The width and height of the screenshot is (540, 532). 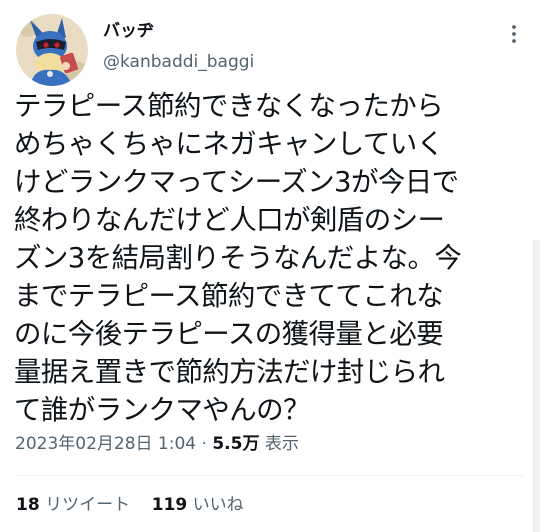 What do you see at coordinates (238, 258) in the screenshot?
I see `tweet-text-line: ズン3を結局割りそうなんだよな。今` at bounding box center [238, 258].